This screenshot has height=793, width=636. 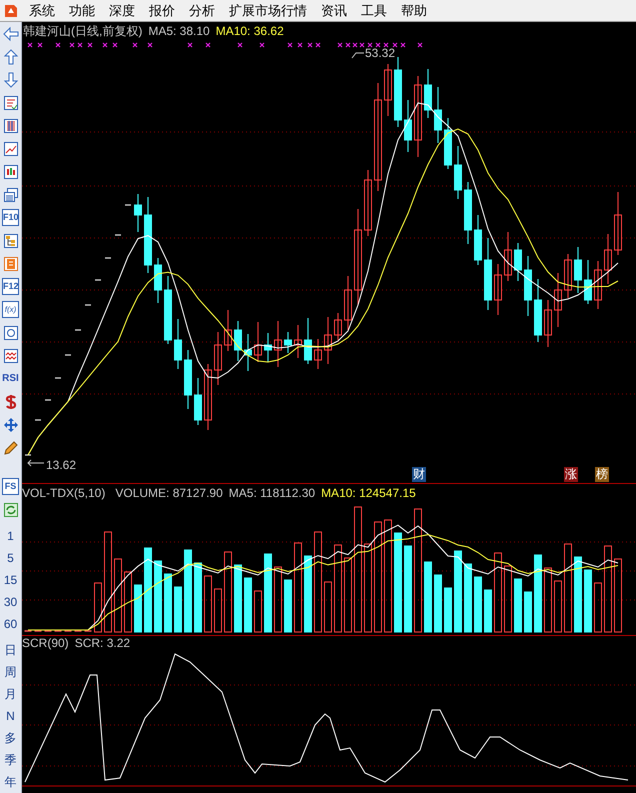 What do you see at coordinates (571, 474) in the screenshot?
I see `event-tag: 涨` at bounding box center [571, 474].